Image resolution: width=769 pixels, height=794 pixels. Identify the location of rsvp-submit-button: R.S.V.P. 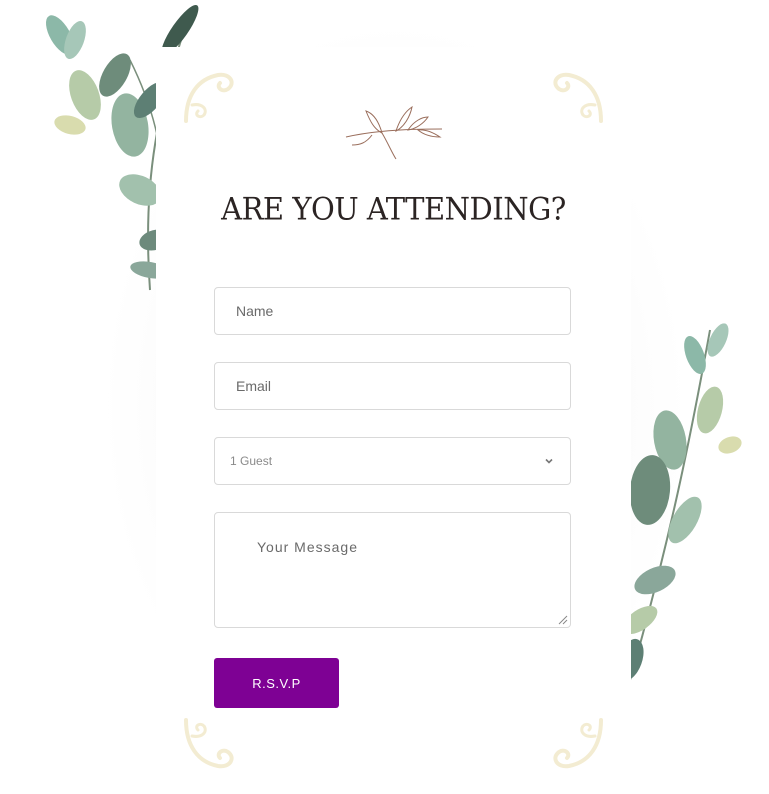
(276, 683).